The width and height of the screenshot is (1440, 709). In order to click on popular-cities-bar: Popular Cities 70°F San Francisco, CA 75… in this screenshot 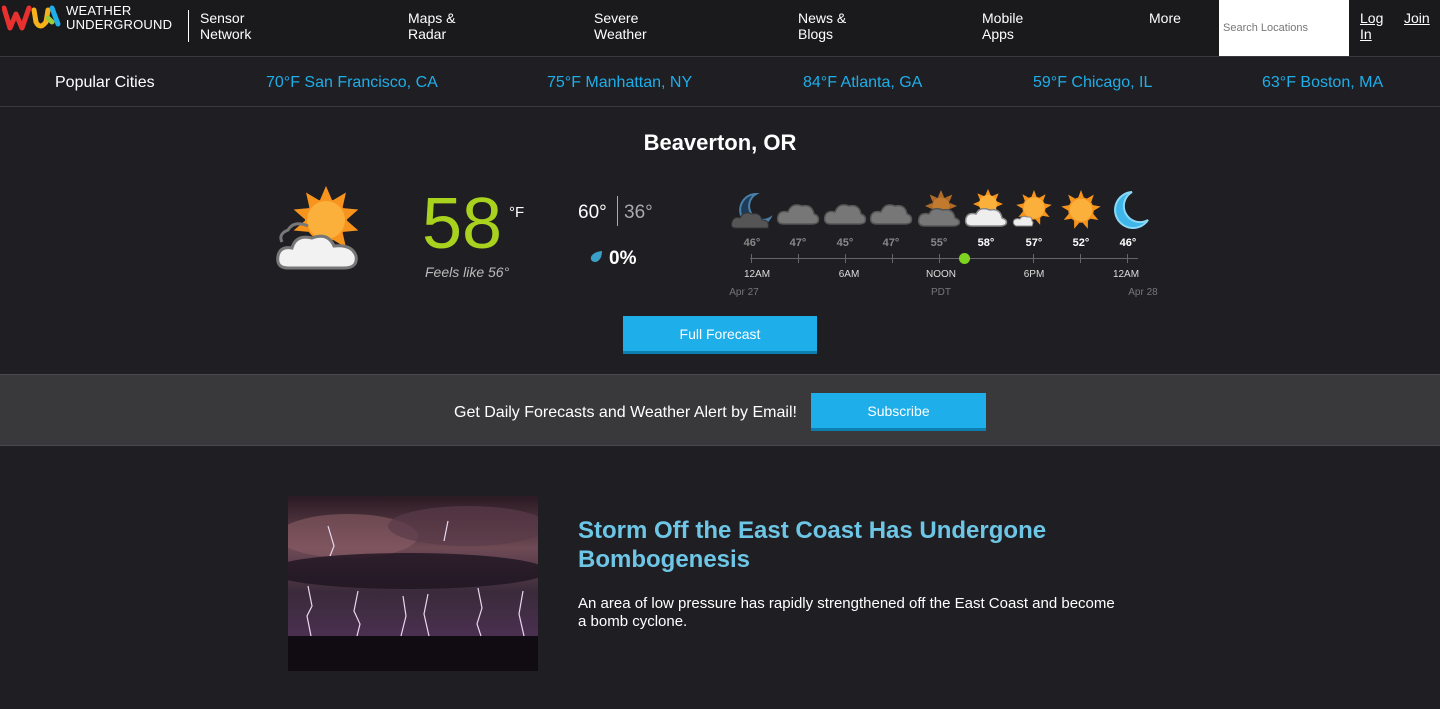, I will do `click(720, 82)`.